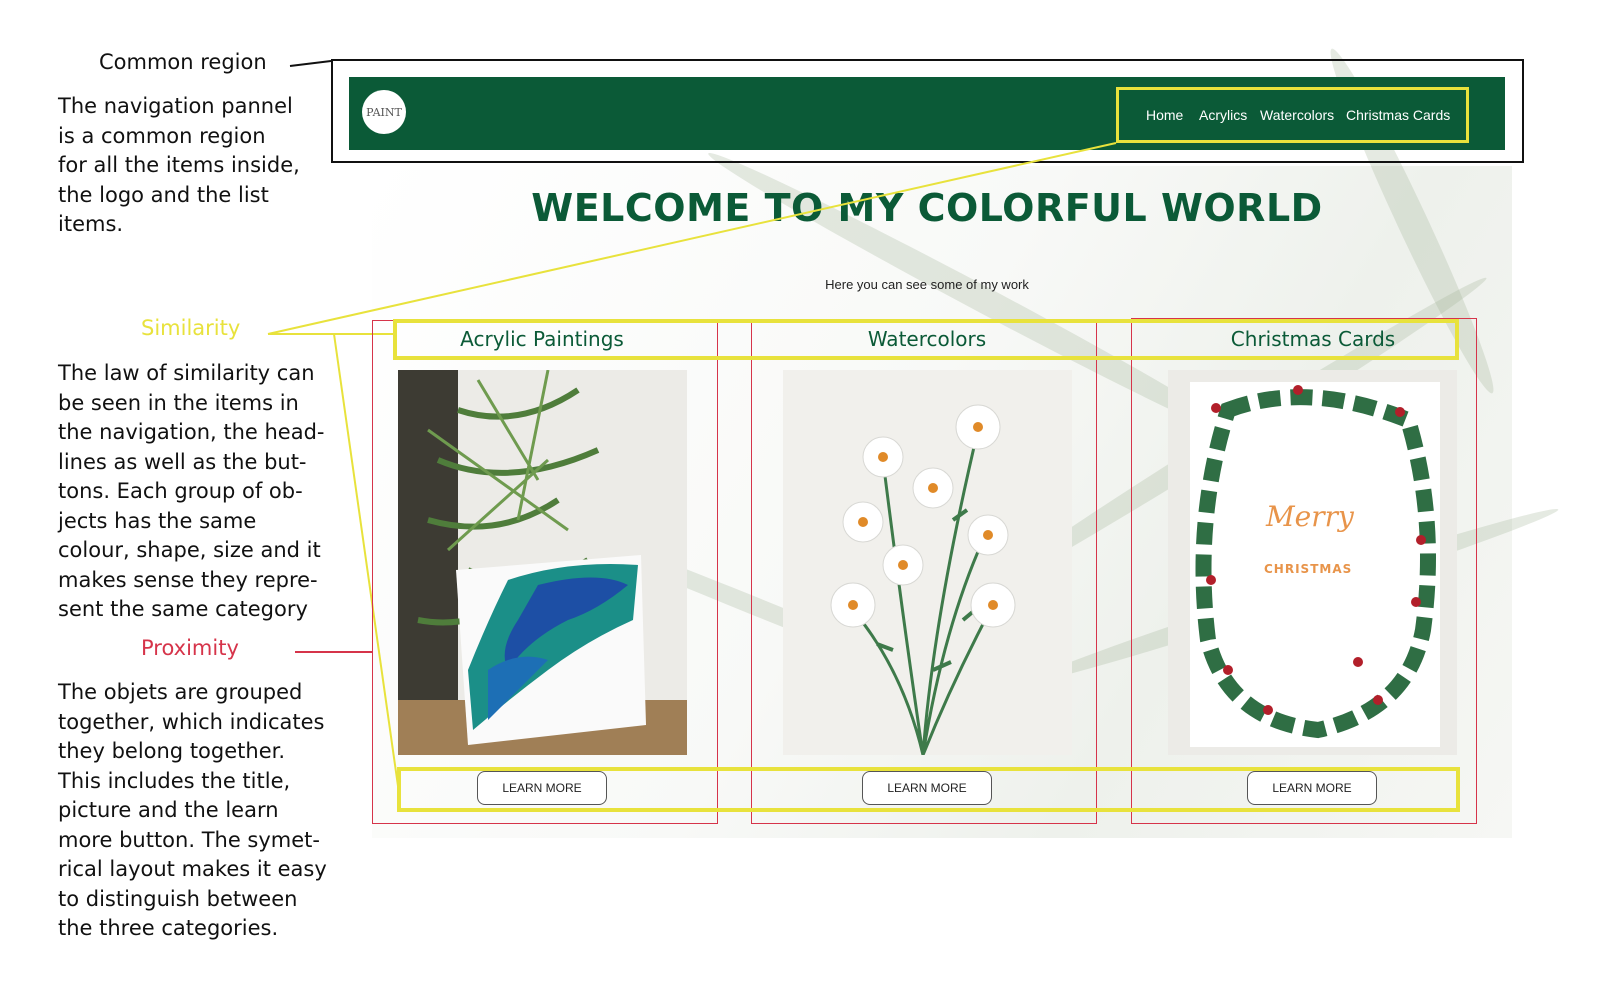 The width and height of the screenshot is (1603, 1001). What do you see at coordinates (1313, 339) in the screenshot?
I see `card-title-christmas: Christmas Cards` at bounding box center [1313, 339].